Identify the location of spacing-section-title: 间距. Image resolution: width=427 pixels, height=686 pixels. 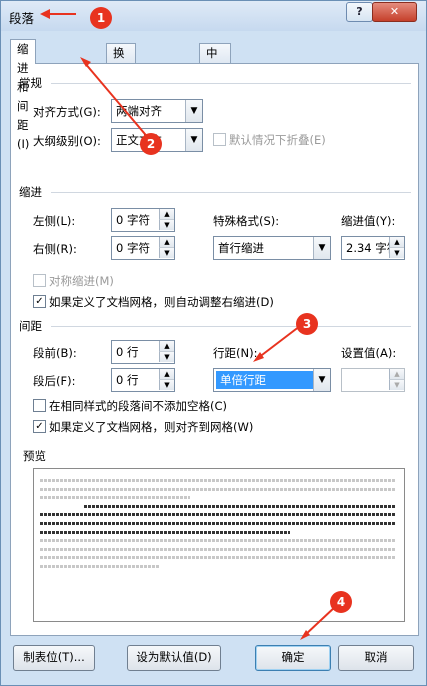
(30, 326).